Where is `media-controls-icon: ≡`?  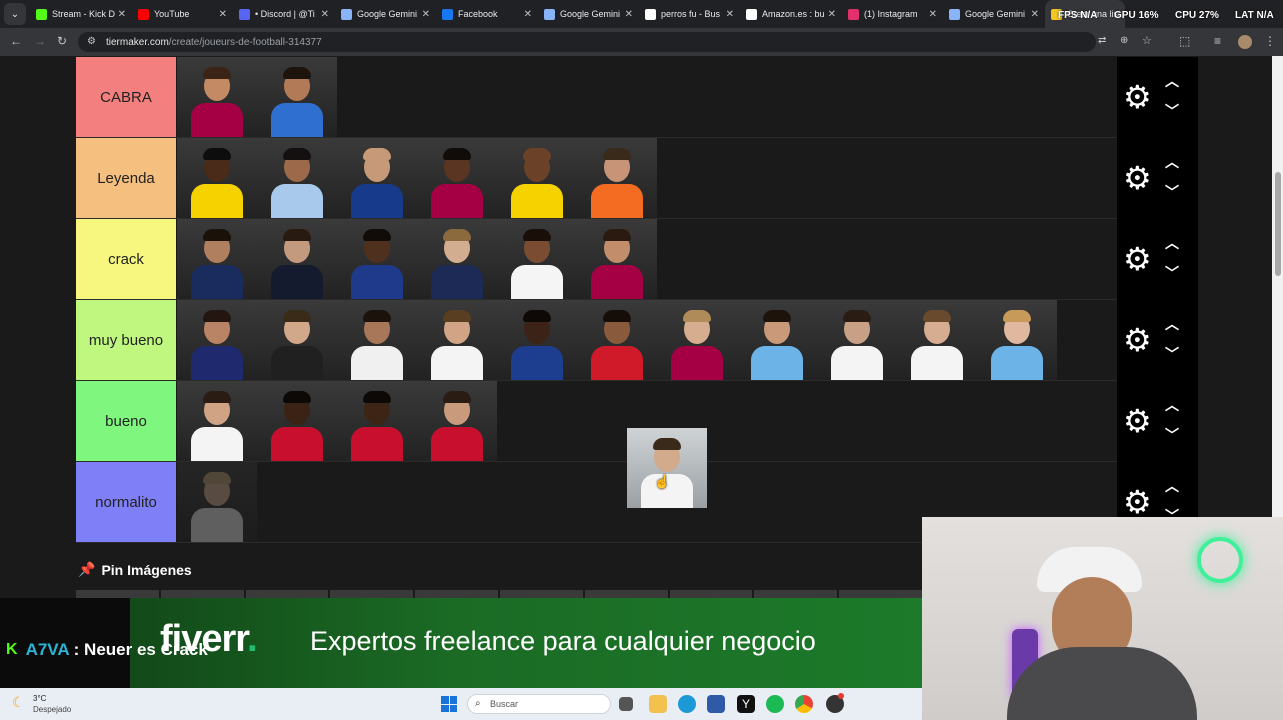
media-controls-icon: ≡ is located at coordinates (1217, 41).